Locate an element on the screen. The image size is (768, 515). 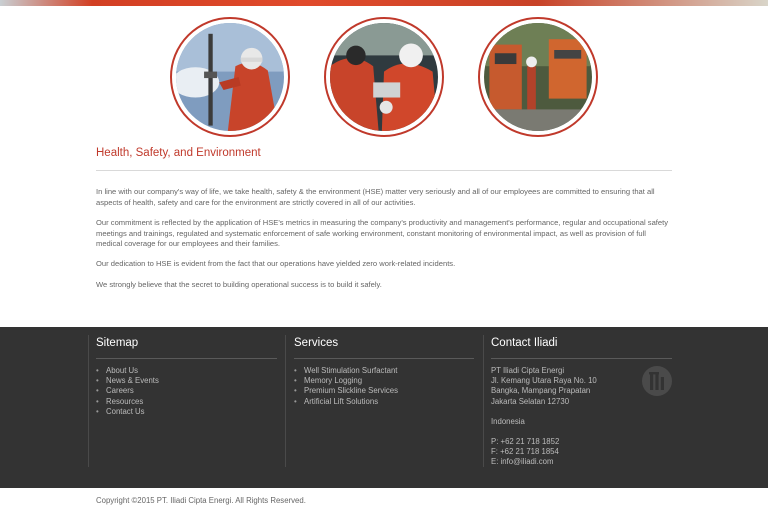
sitemap-link-contact-us: • Contact Us is located at coordinates (186, 412).